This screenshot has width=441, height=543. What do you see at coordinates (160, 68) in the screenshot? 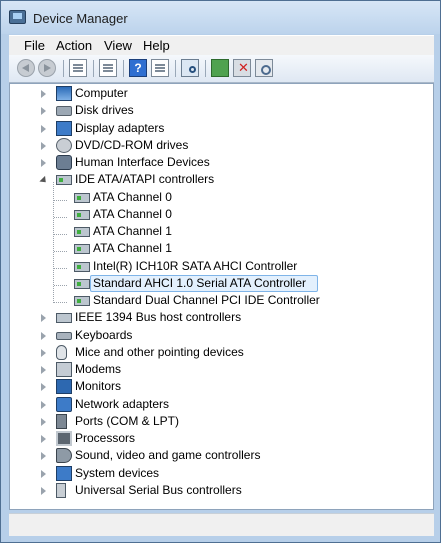
I see `action-pane-icon` at bounding box center [160, 68].